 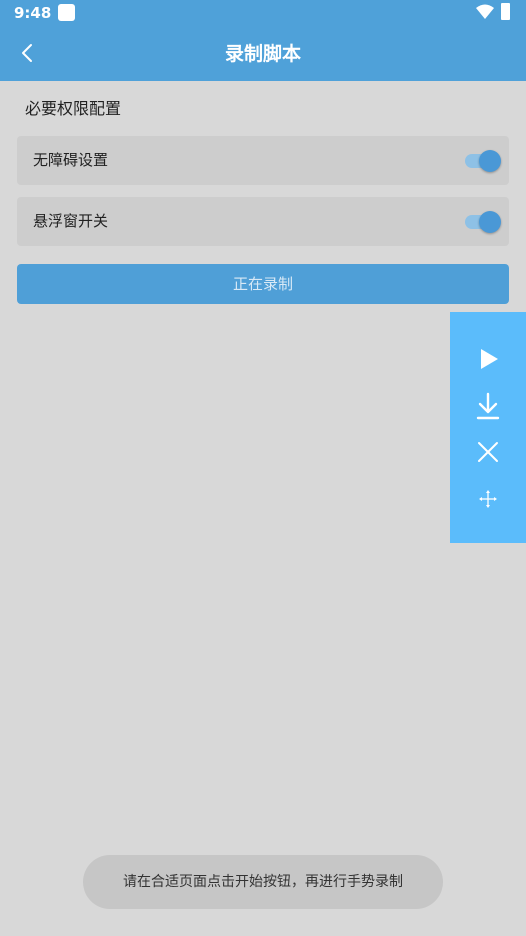 I want to click on setting-label: 悬浮窗开关, so click(x=71, y=221).